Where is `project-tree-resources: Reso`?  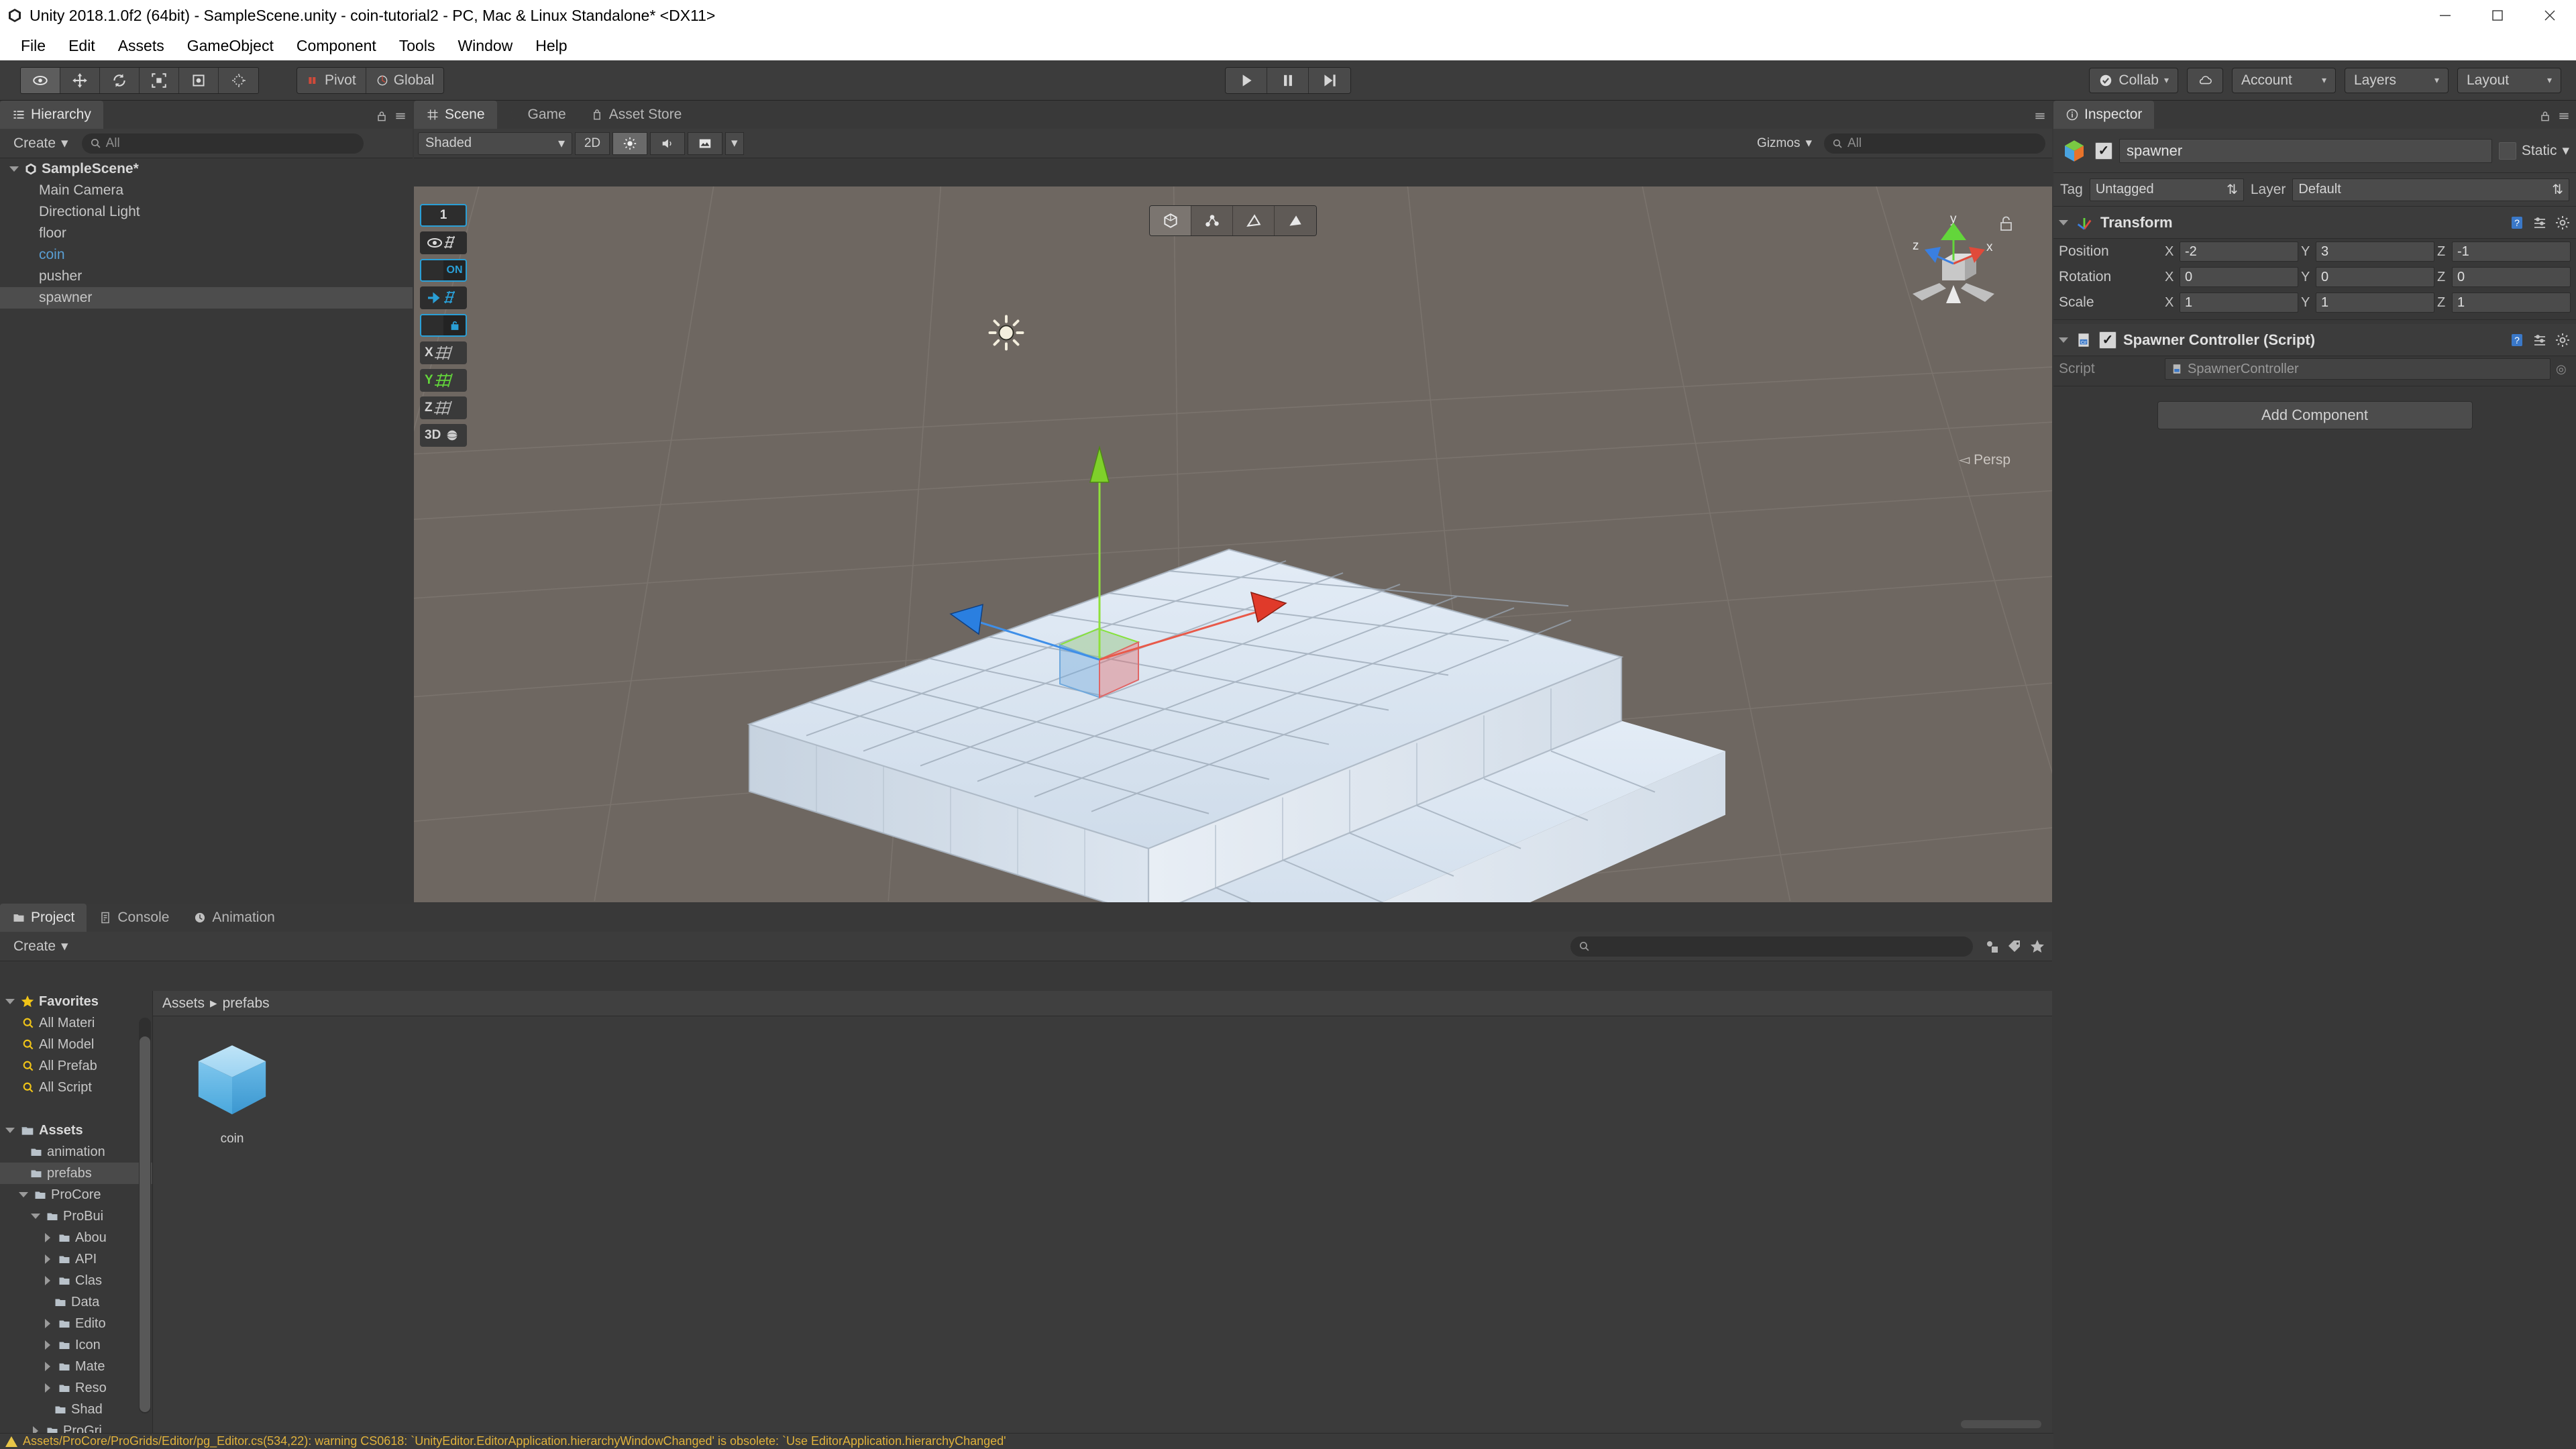 project-tree-resources: Reso is located at coordinates (76, 1388).